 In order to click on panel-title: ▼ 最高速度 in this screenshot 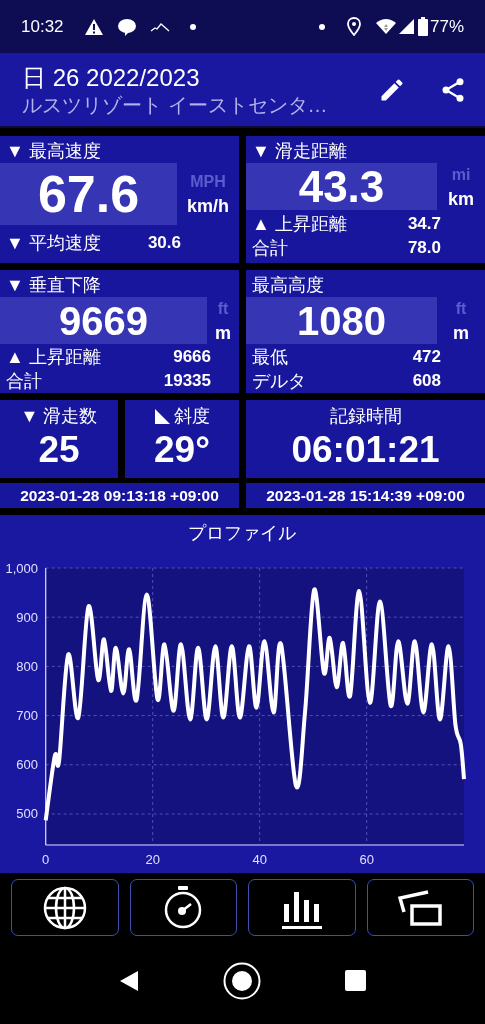, I will do `click(53, 151)`.